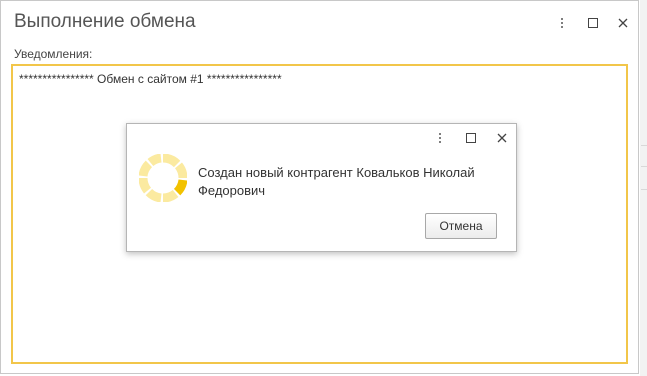 This screenshot has height=376, width=647. I want to click on dialog-more-actions-button, so click(440, 138).